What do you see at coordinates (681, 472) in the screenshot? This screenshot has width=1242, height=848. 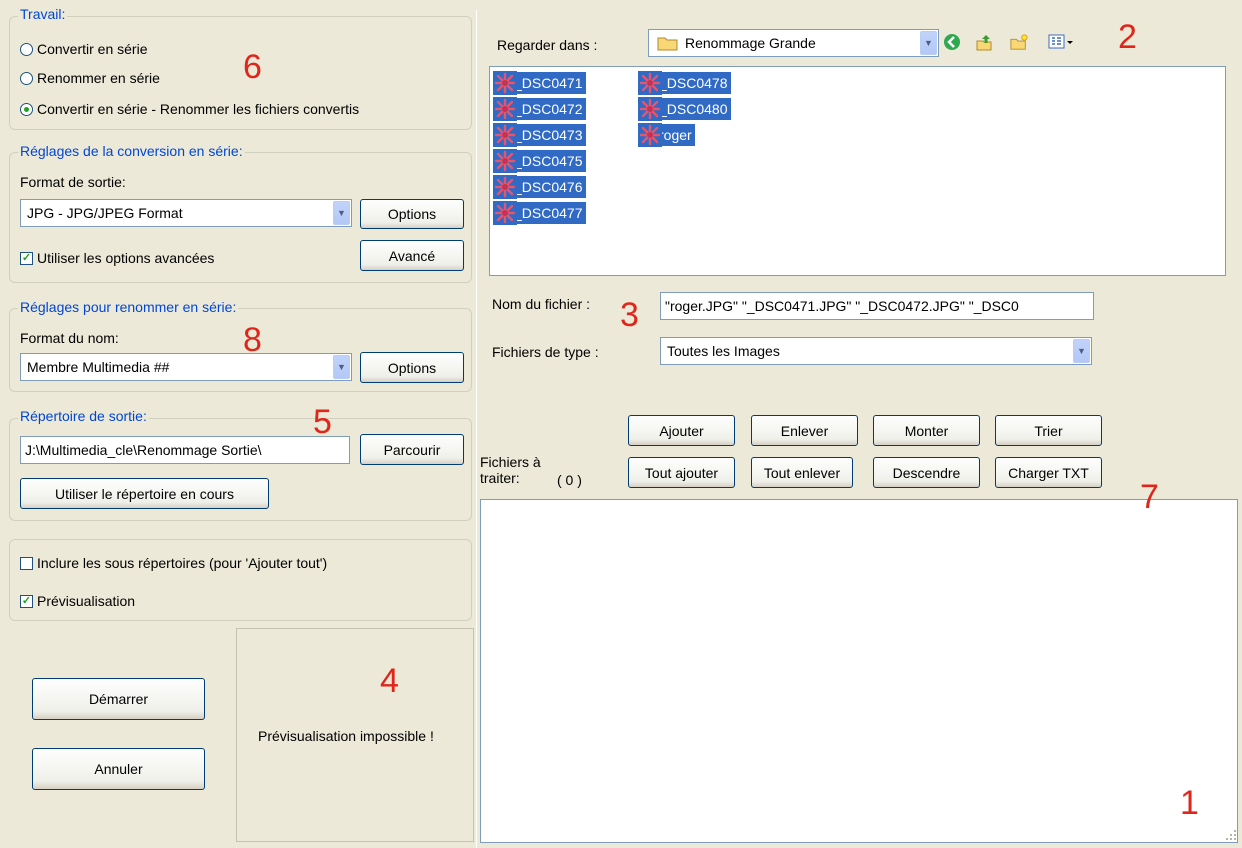 I see `add-all-button: Tout ajouter` at bounding box center [681, 472].